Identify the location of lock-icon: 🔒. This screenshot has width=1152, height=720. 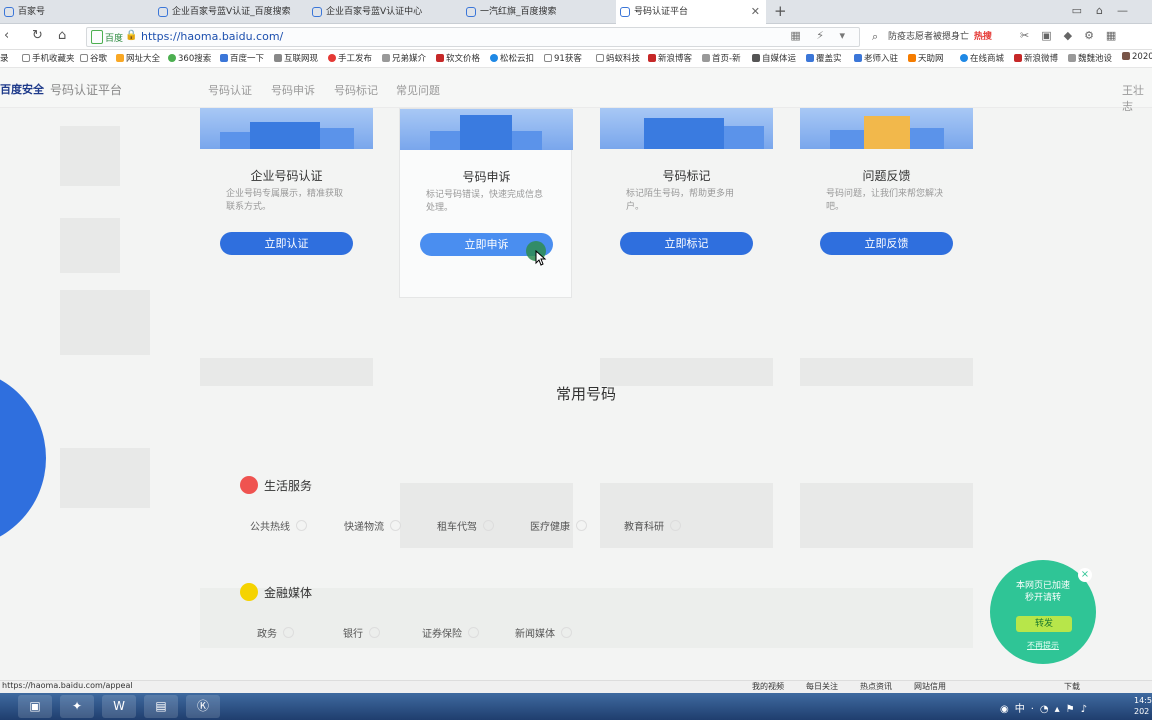
(131, 35).